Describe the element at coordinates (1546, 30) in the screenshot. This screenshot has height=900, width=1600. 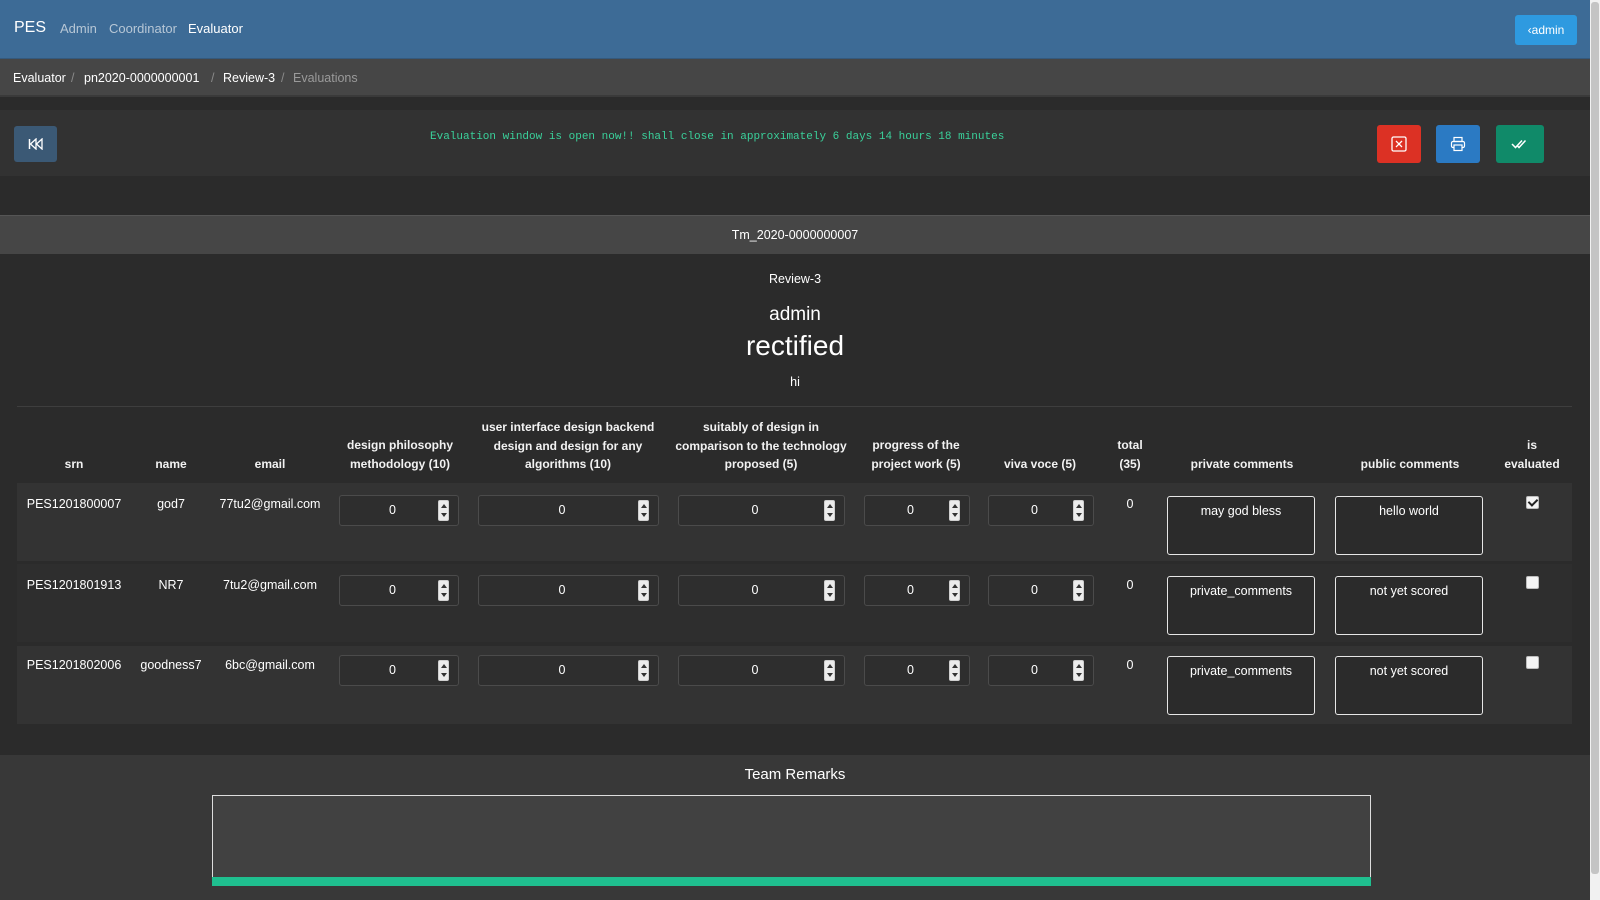
I see `user-menu-button: ‹admin` at that location.